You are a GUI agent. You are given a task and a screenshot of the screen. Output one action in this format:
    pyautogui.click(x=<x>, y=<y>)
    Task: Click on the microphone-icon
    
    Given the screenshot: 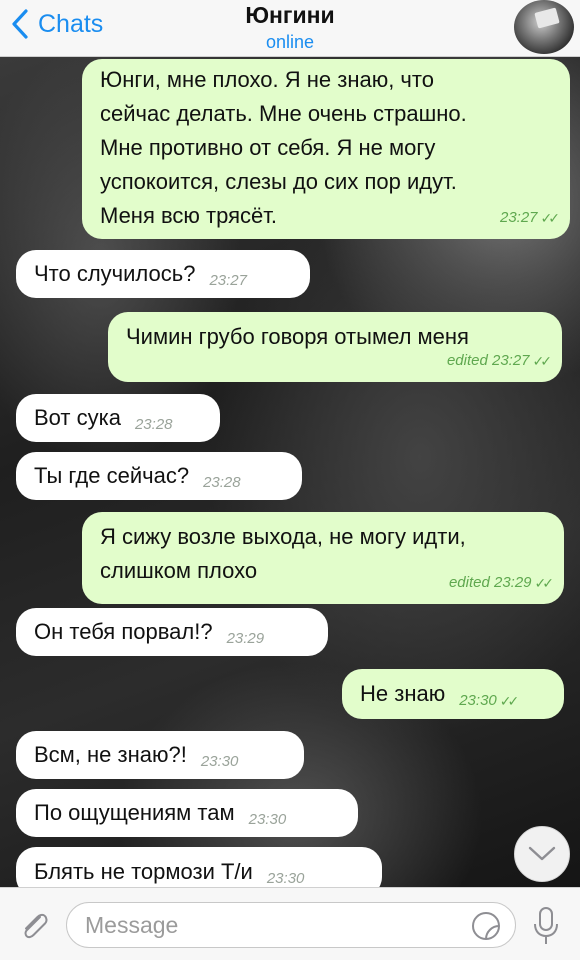 What is the action you would take?
    pyautogui.click(x=546, y=926)
    